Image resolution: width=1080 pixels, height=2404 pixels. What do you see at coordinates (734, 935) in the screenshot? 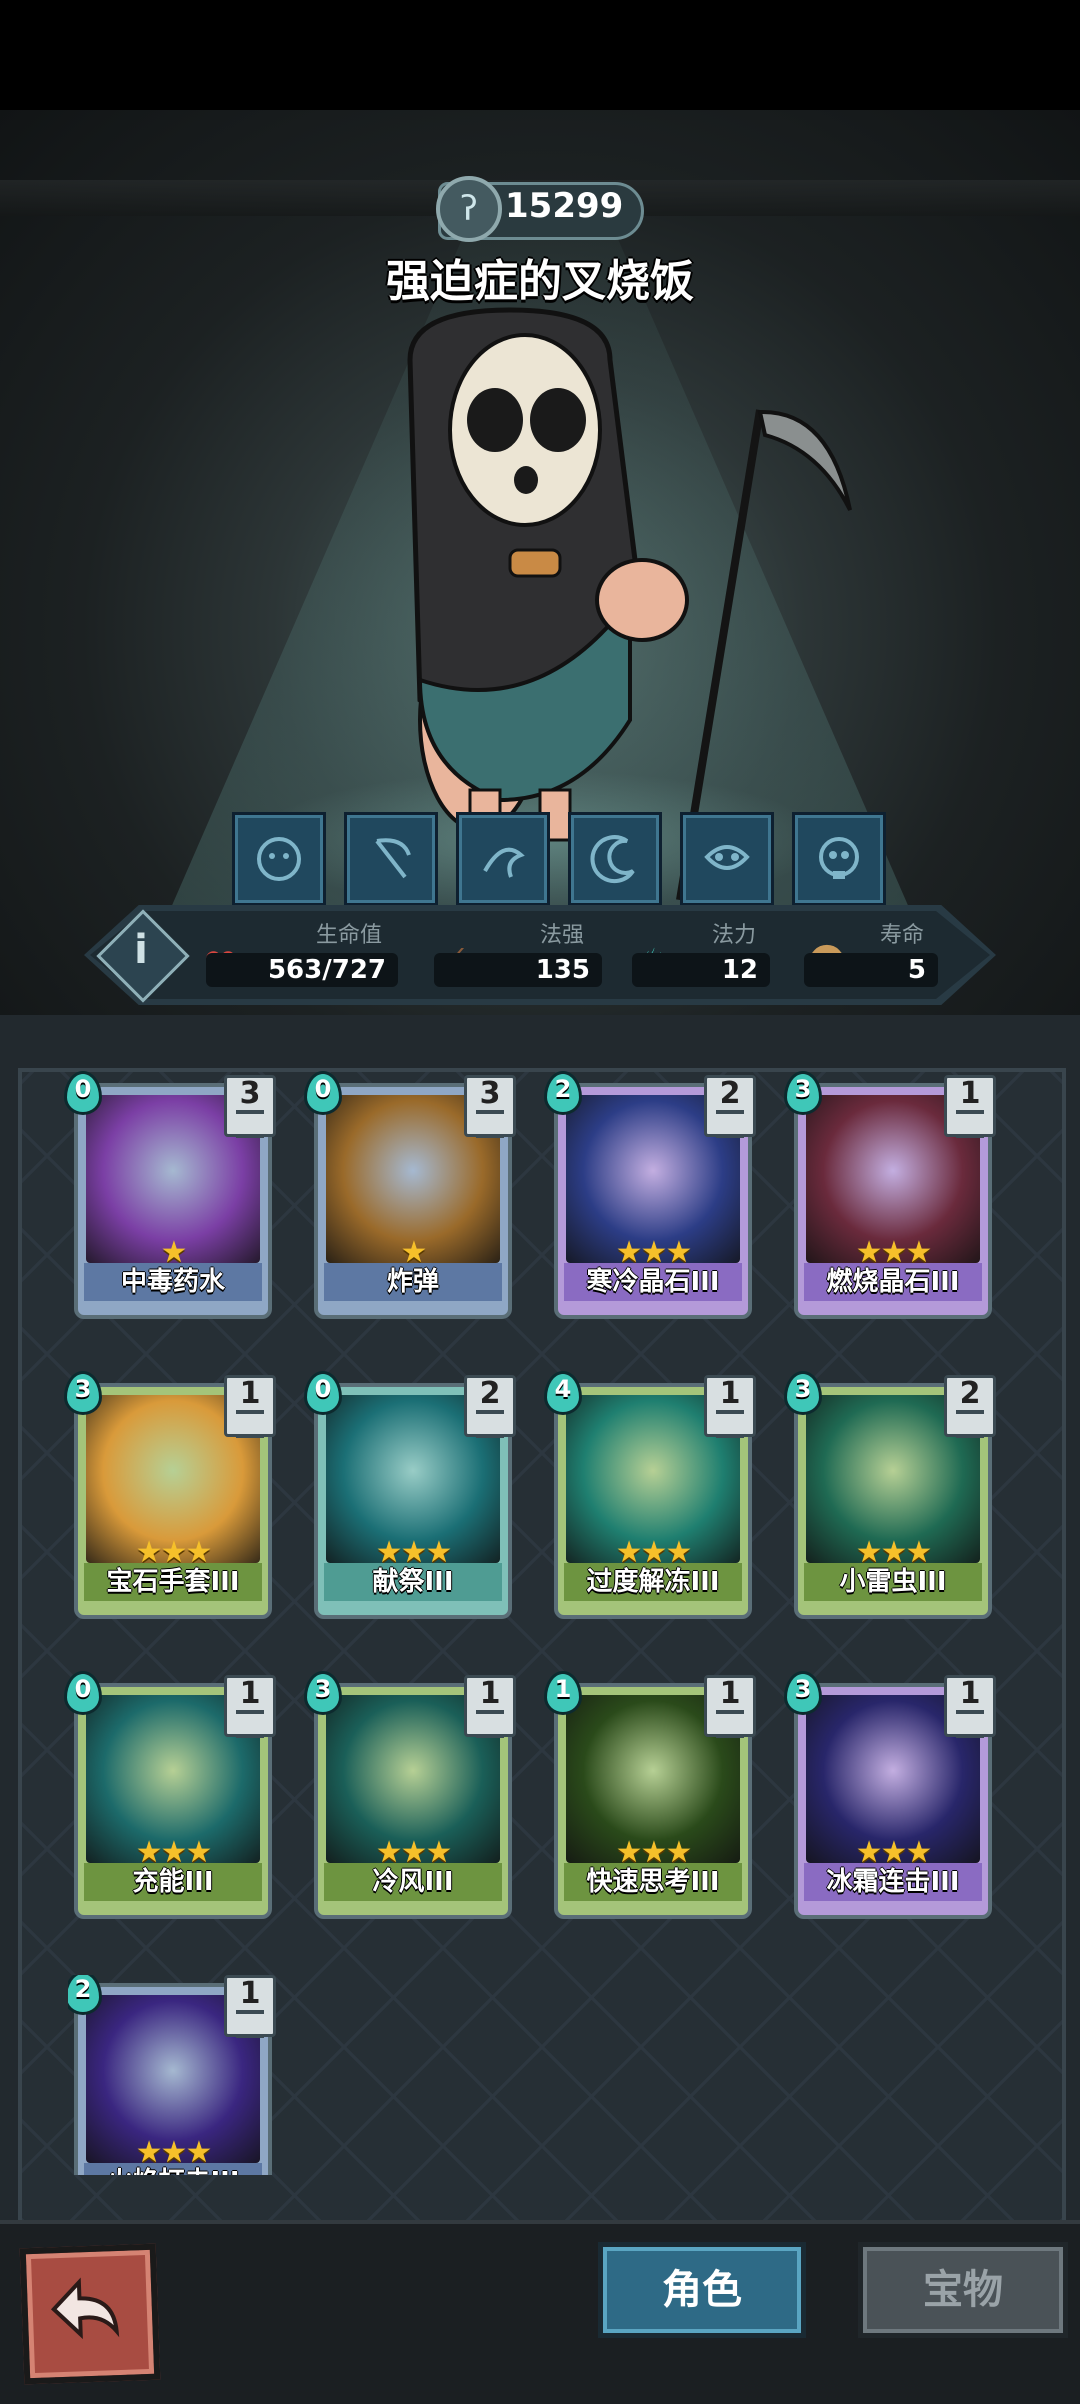
I see `mana-label: 法力` at bounding box center [734, 935].